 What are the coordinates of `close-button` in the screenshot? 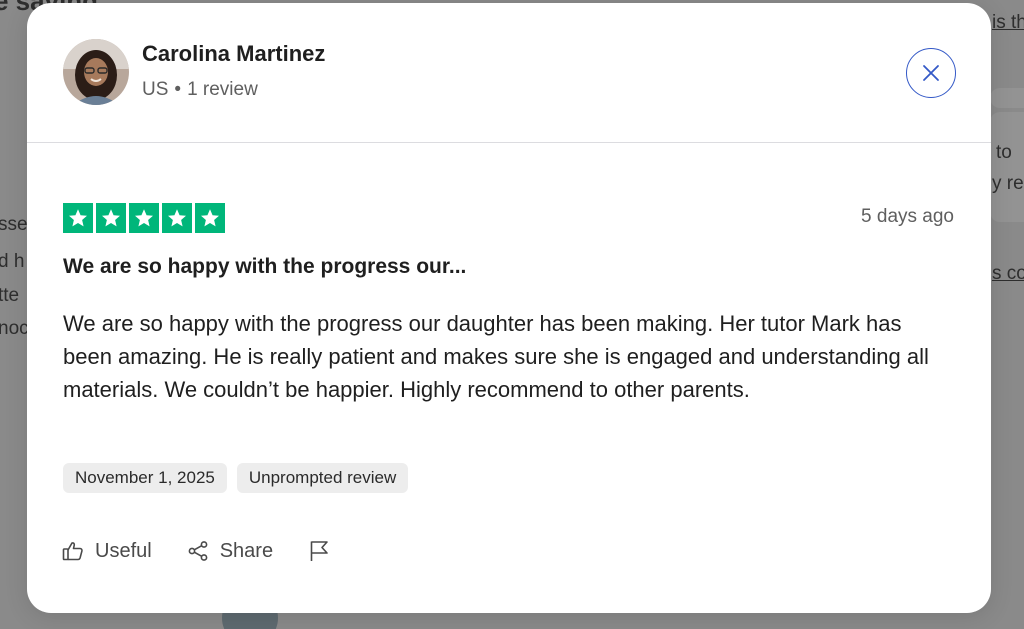 It's located at (931, 73).